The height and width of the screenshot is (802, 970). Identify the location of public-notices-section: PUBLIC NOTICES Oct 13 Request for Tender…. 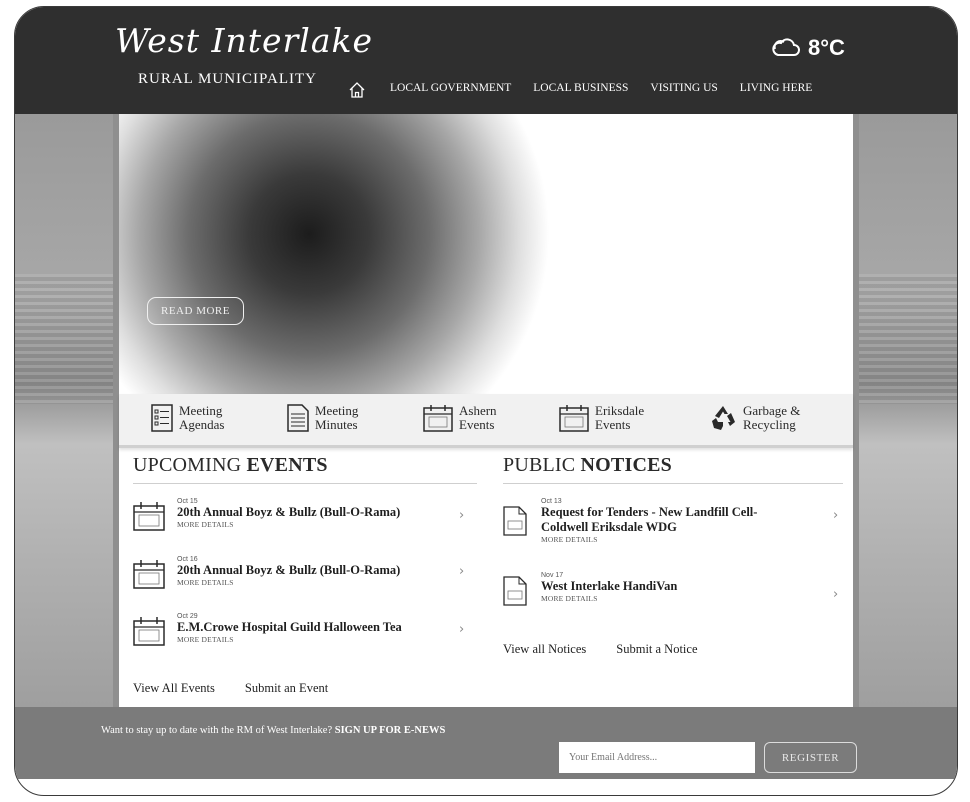
(673, 555).